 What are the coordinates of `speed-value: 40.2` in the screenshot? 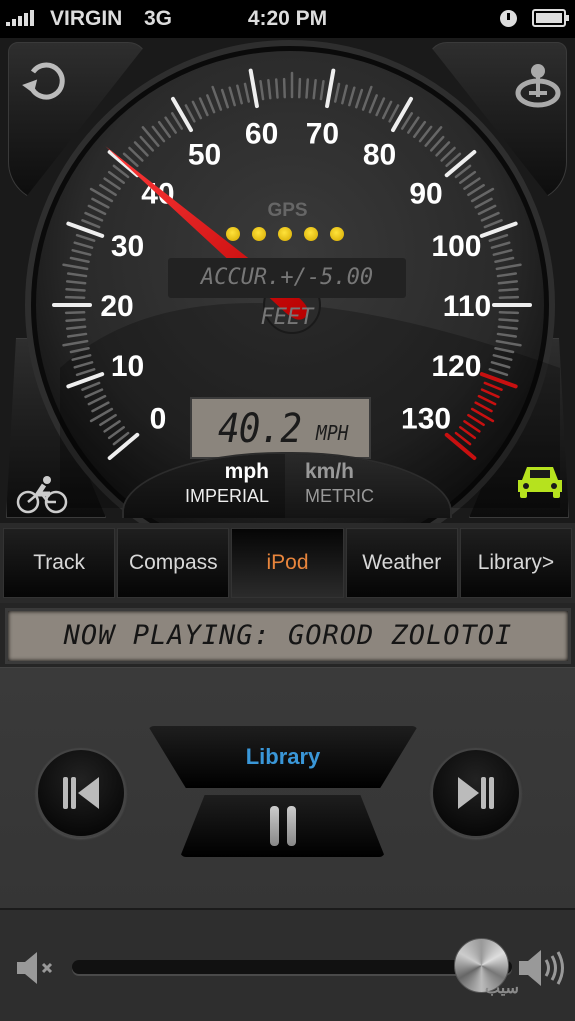 It's located at (260, 429).